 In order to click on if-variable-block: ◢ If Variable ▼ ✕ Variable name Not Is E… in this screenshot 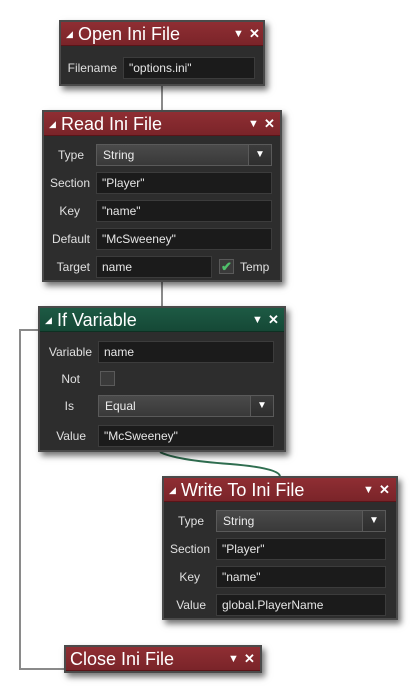, I will do `click(162, 379)`.